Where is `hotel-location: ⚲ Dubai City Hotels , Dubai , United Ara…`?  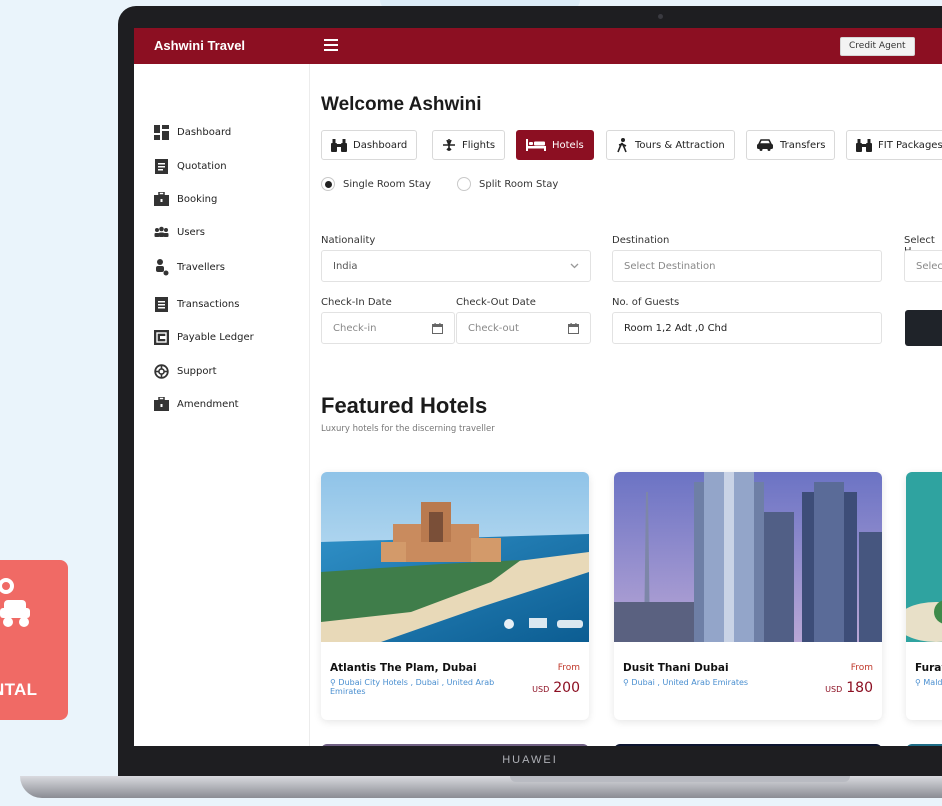 hotel-location: ⚲ Dubai City Hotels , Dubai , United Ara… is located at coordinates (412, 687).